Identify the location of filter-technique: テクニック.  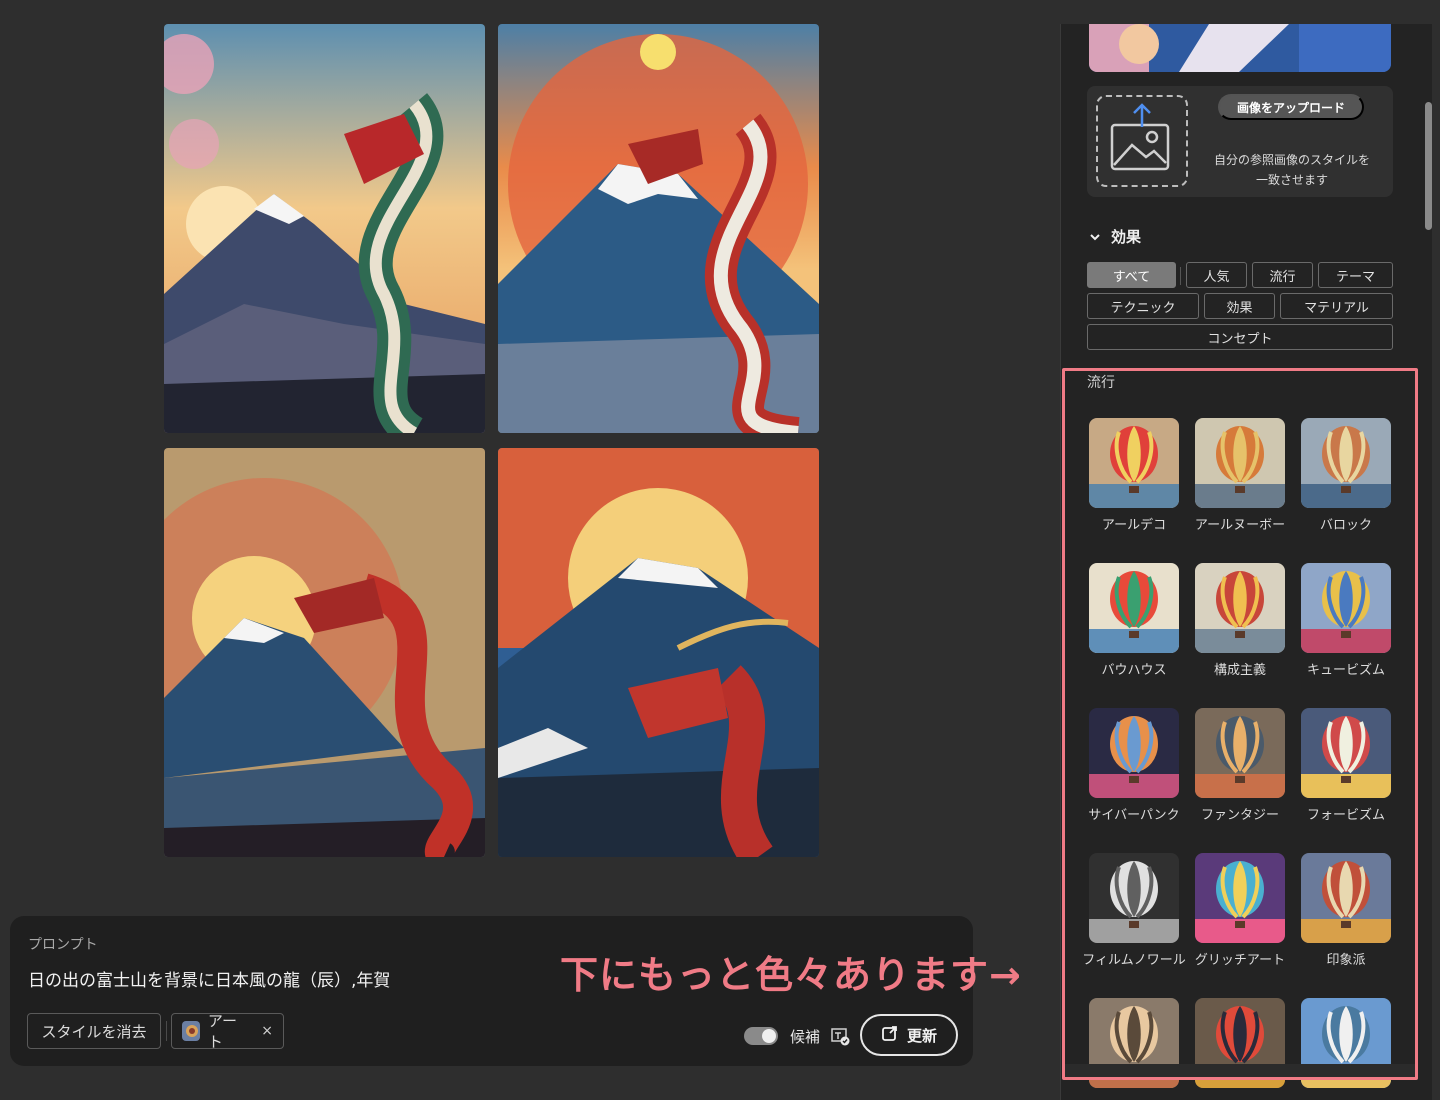
(1143, 306).